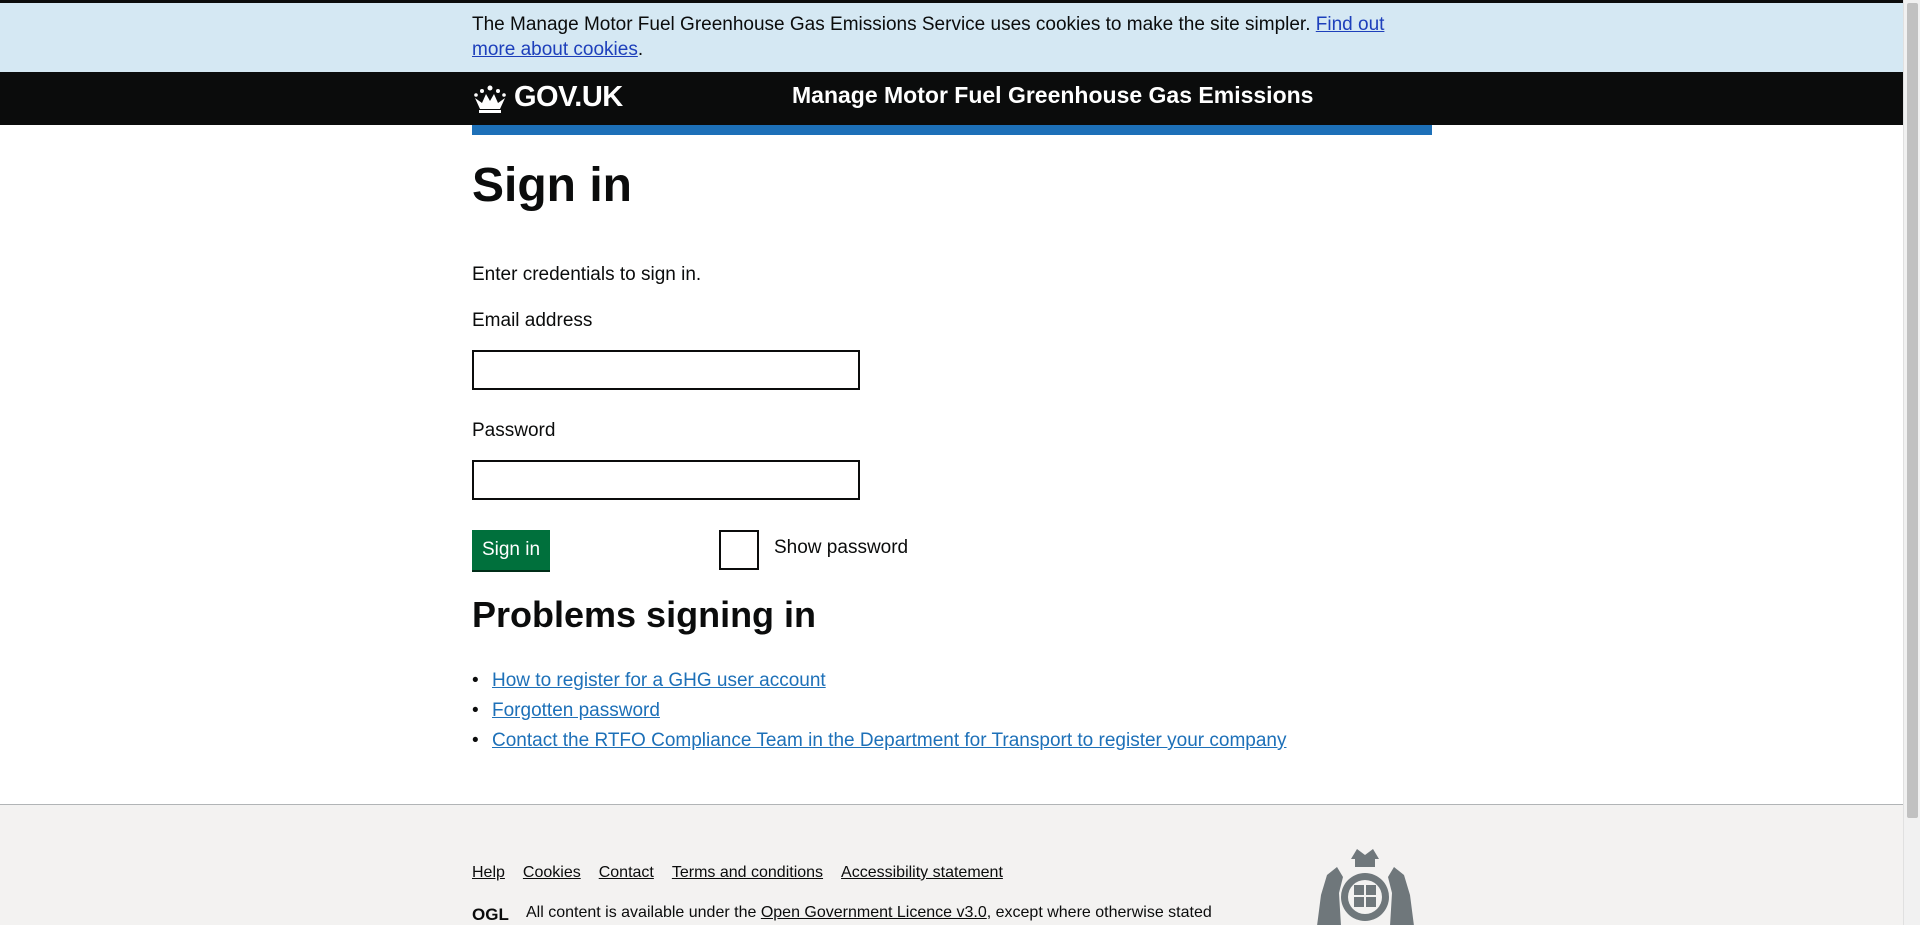 This screenshot has height=925, width=1920. I want to click on problems-heading: Problems signing in, so click(644, 614).